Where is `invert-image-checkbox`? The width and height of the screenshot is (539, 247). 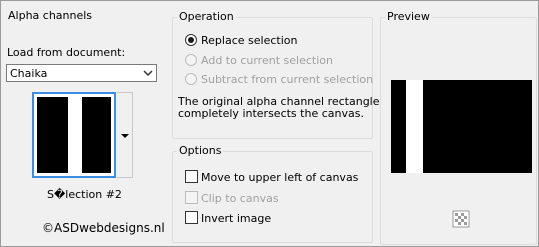
invert-image-checkbox is located at coordinates (191, 217).